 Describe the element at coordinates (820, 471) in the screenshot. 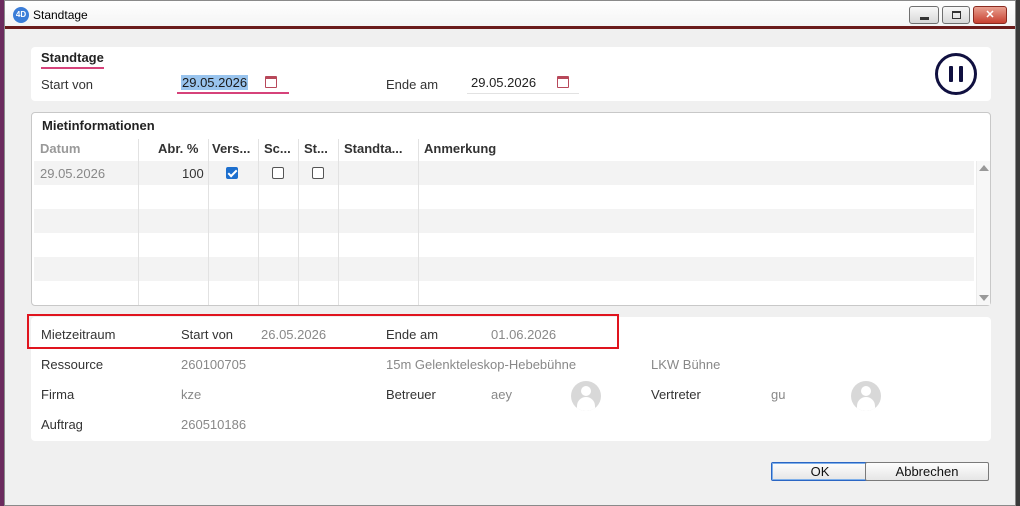

I see `ok-button: OK` at that location.